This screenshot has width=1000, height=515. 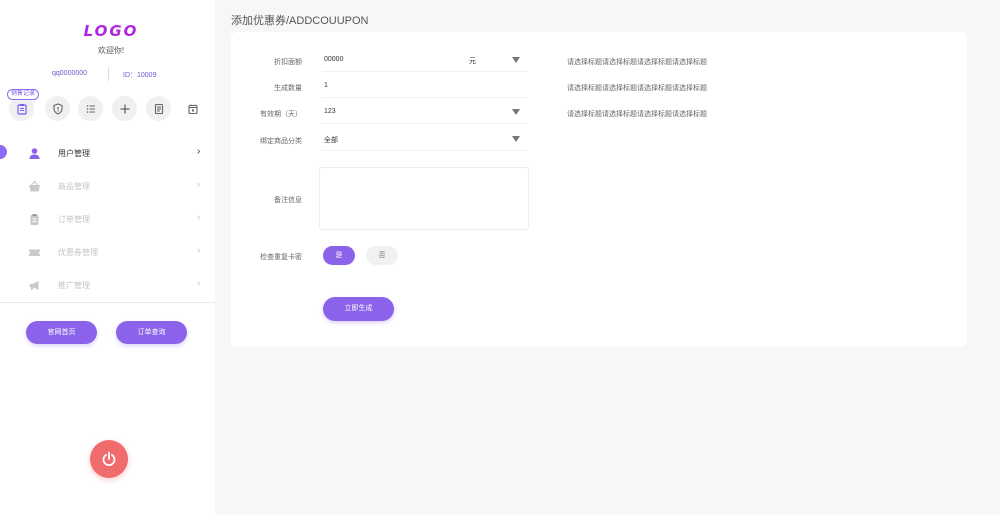 I want to click on category-value: 全部, so click(x=331, y=140).